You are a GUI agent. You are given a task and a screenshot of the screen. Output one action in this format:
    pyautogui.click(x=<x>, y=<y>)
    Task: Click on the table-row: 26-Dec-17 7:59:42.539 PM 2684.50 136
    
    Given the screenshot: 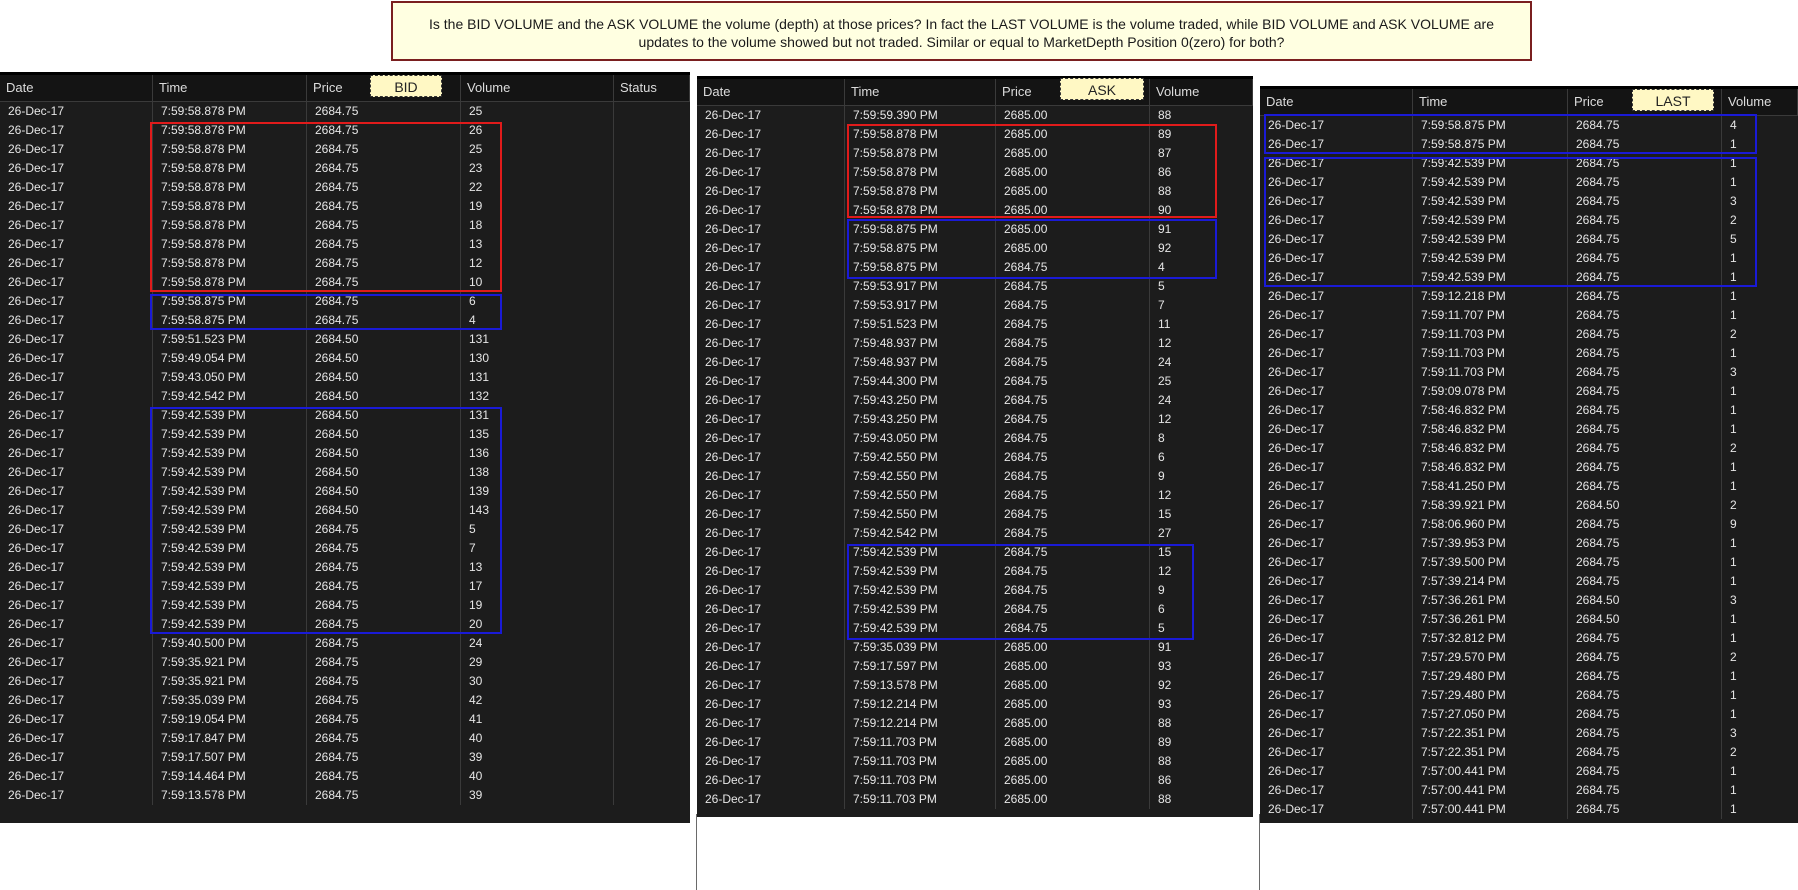 What is the action you would take?
    pyautogui.click(x=345, y=453)
    